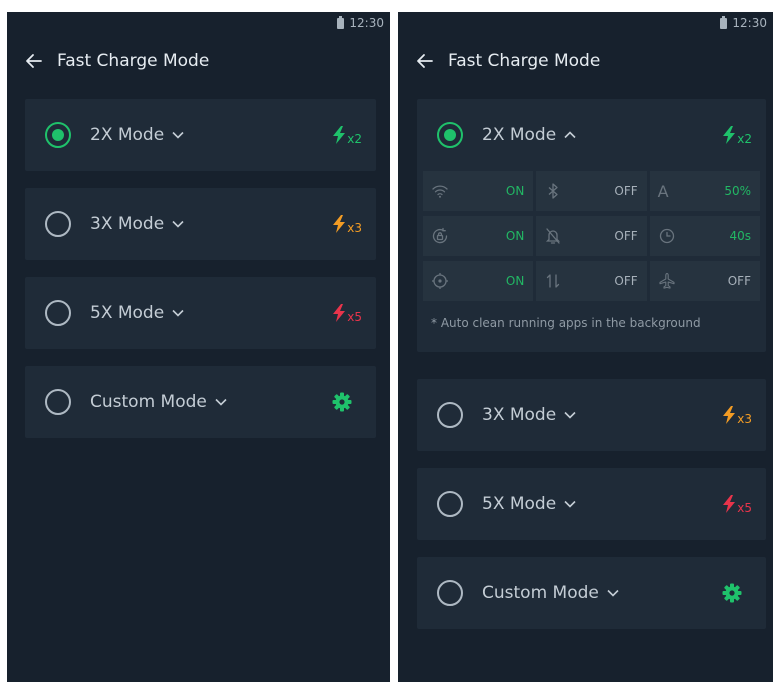 The height and width of the screenshot is (684, 773). What do you see at coordinates (591, 281) in the screenshot?
I see `setting-mobile-data: OFF` at bounding box center [591, 281].